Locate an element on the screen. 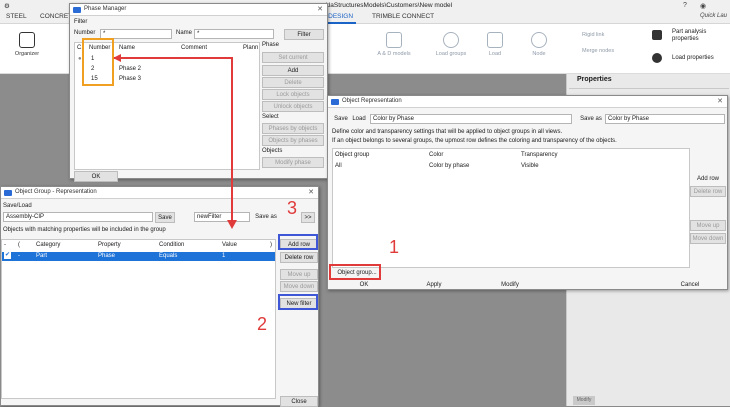 This screenshot has width=730, height=407. step-number-2: 2 is located at coordinates (262, 324).